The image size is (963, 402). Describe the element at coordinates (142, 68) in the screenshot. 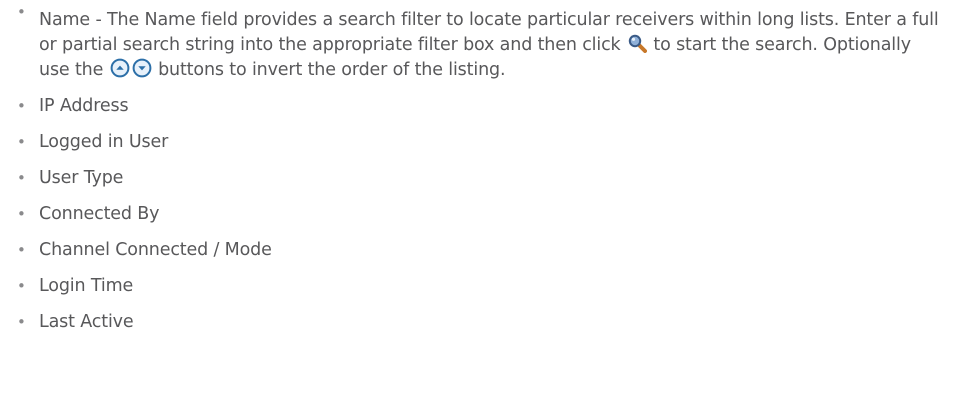

I see `sort-descending-icon` at that location.